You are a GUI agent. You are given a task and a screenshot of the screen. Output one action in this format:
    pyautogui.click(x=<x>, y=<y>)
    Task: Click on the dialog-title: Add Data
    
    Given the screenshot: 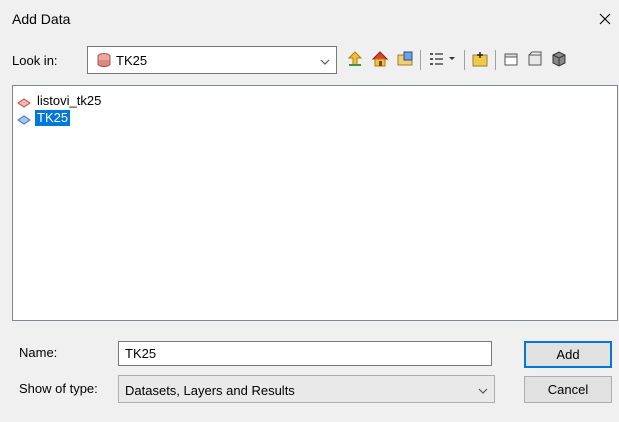 What is the action you would take?
    pyautogui.click(x=41, y=19)
    